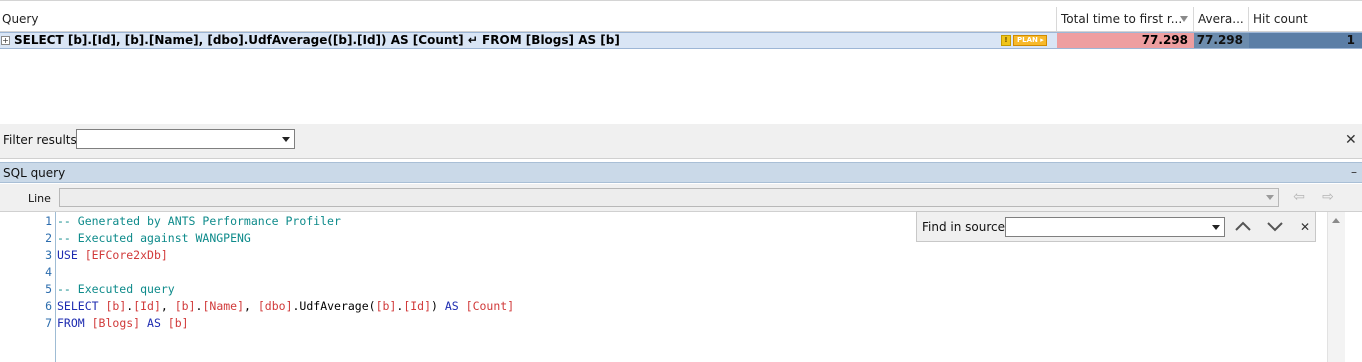 This screenshot has width=1362, height=362. Describe the element at coordinates (1305, 227) in the screenshot. I see `close-find-icon: ✕` at that location.